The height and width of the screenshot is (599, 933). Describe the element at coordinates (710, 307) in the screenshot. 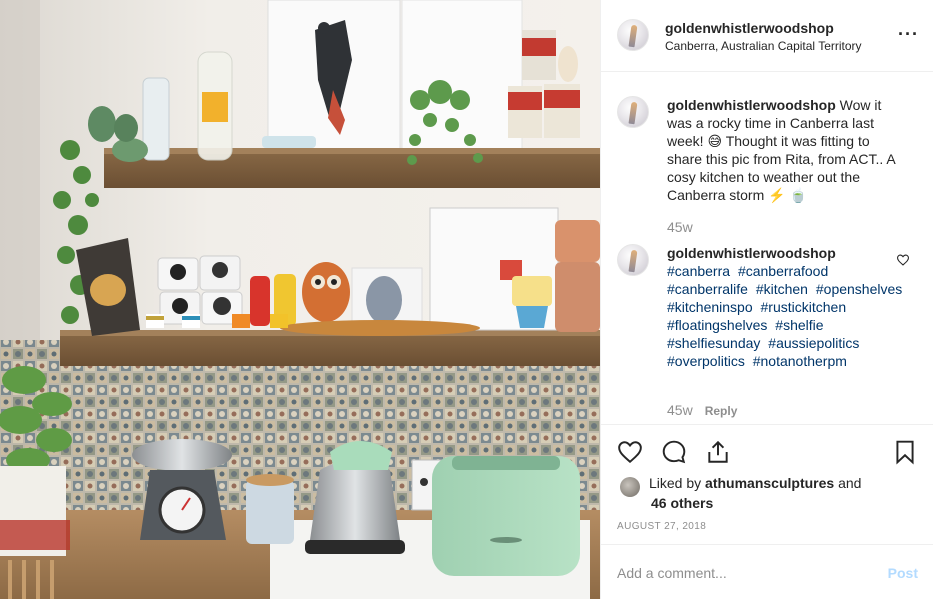

I see `hashtag-link: #kitcheninspo` at that location.